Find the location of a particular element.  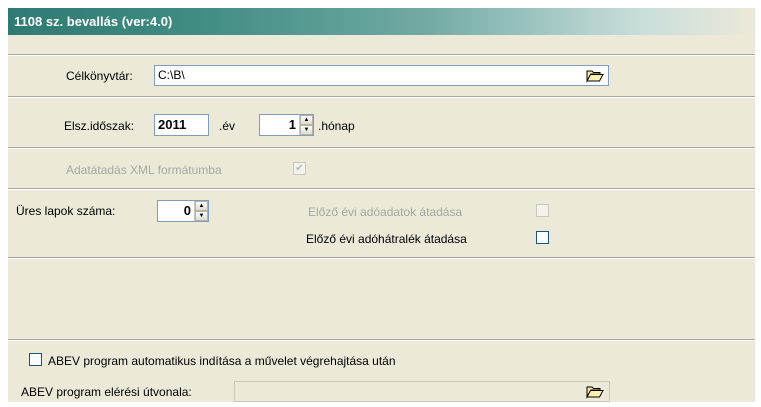

empty-pages-value: 0 is located at coordinates (187, 210).